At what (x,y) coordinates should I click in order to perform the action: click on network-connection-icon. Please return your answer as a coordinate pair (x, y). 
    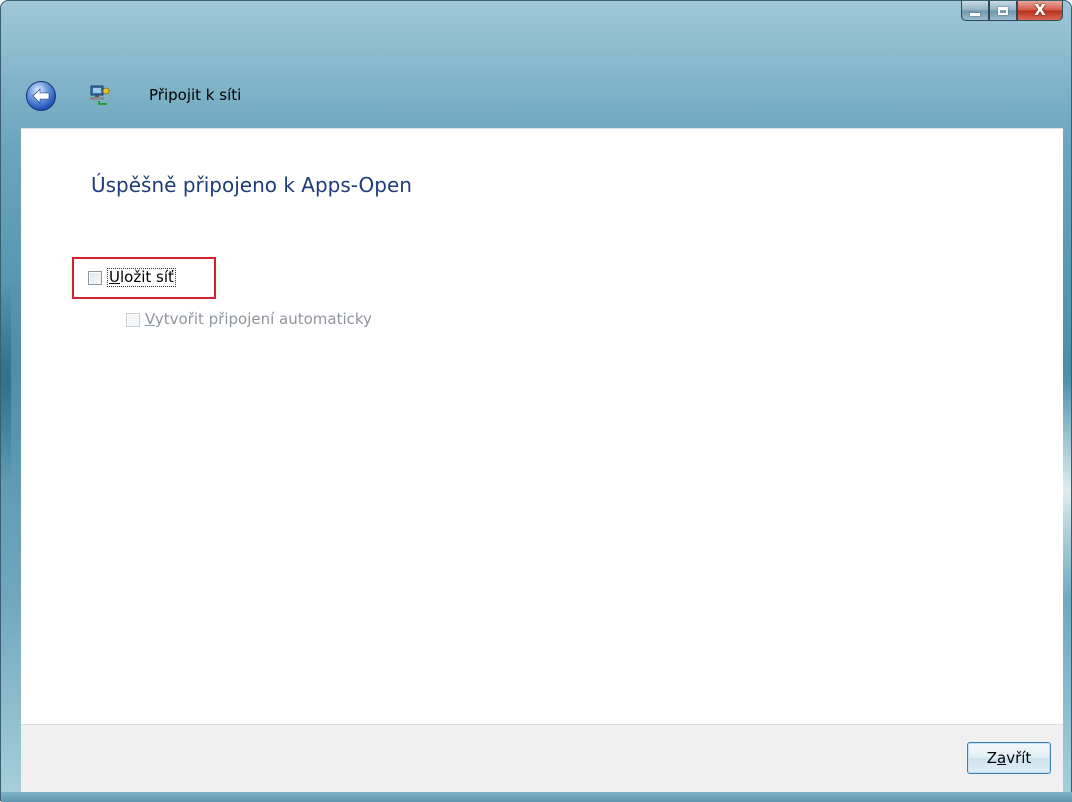
    Looking at the image, I should click on (100, 95).